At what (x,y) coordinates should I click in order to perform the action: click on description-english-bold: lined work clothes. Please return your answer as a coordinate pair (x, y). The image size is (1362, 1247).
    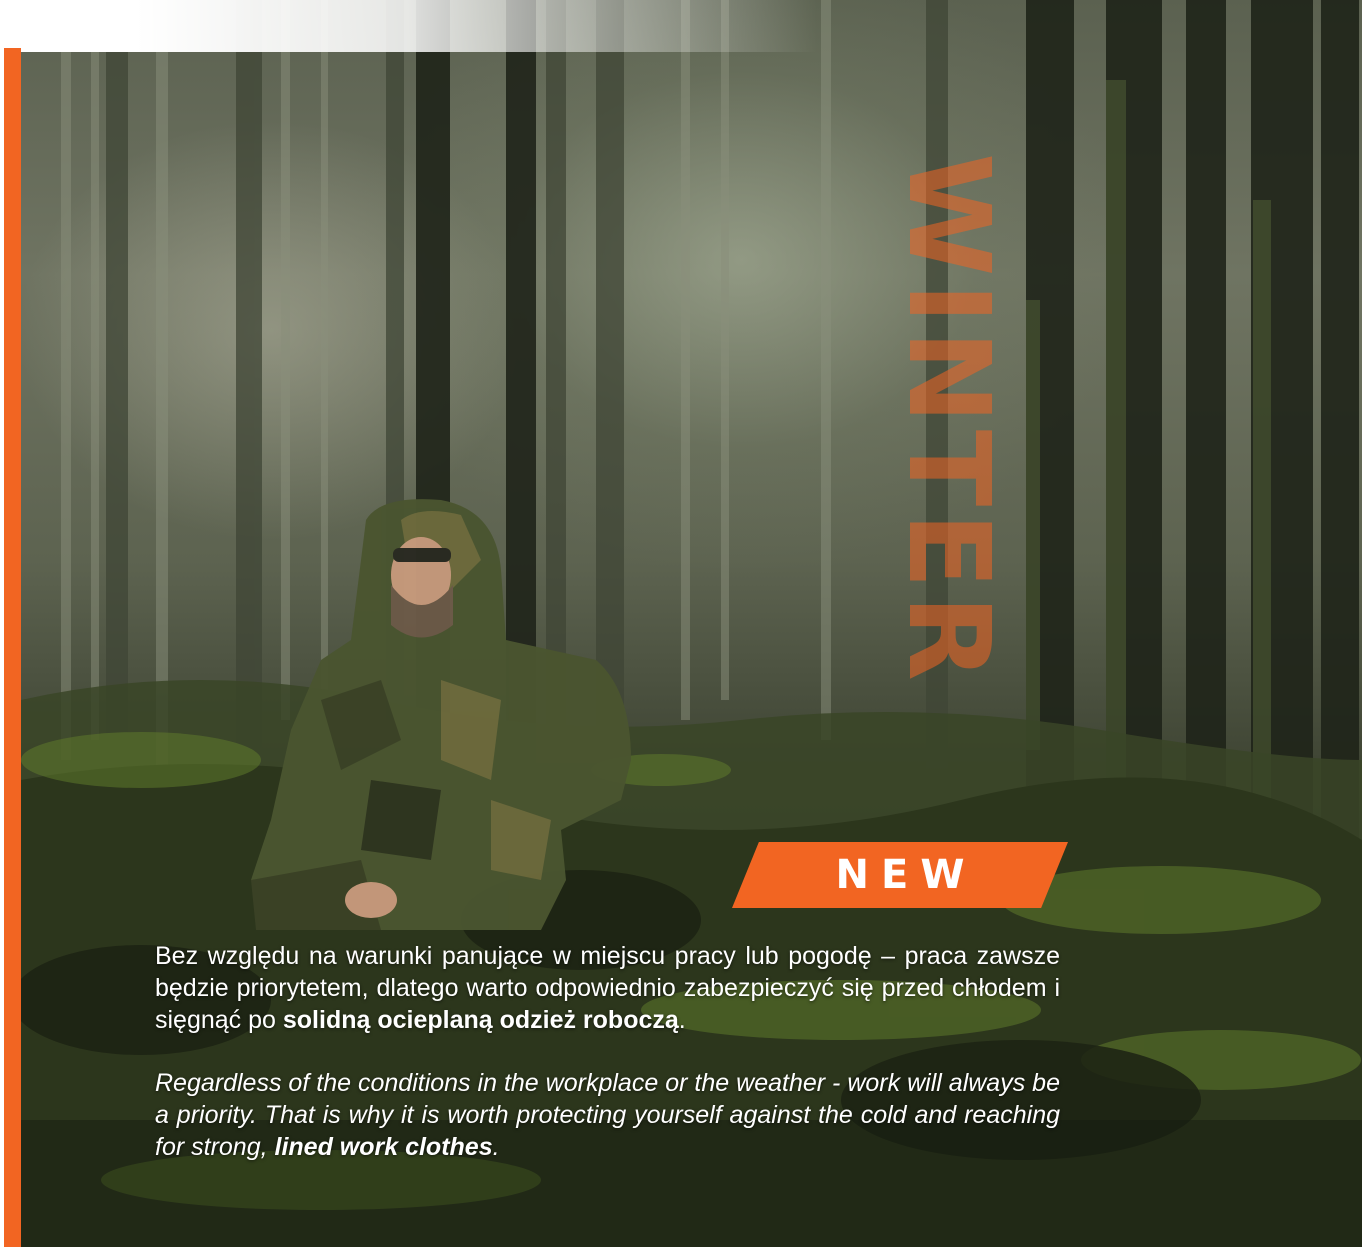
    Looking at the image, I should click on (383, 1147).